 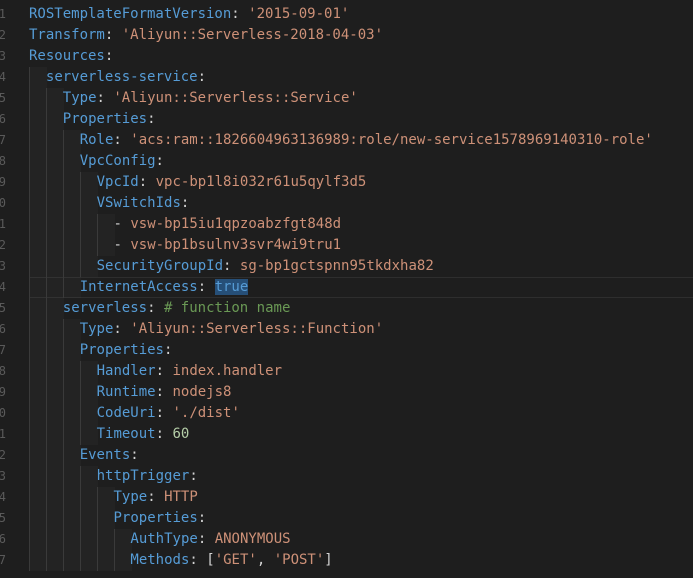 What do you see at coordinates (164, 392) in the screenshot?
I see `code-text: Runtime: nodejs8` at bounding box center [164, 392].